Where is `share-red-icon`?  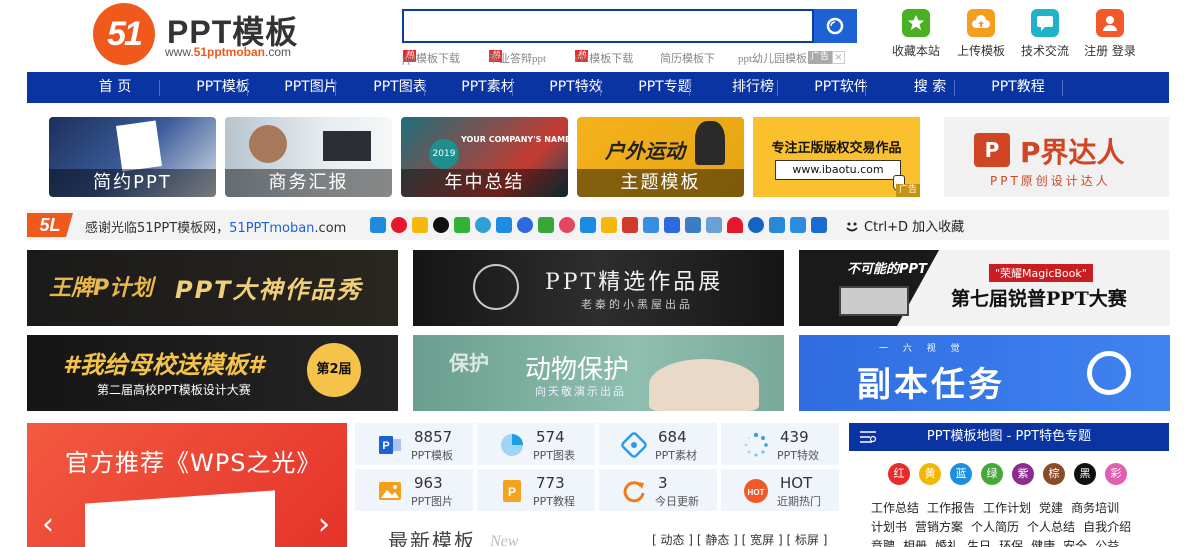
share-red-icon is located at coordinates (630, 225).